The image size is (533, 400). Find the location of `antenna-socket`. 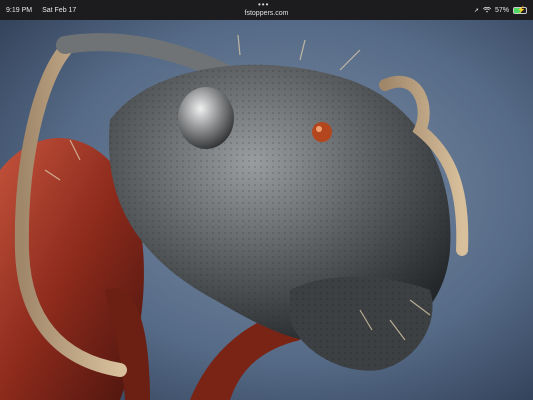

antenna-socket is located at coordinates (322, 132).